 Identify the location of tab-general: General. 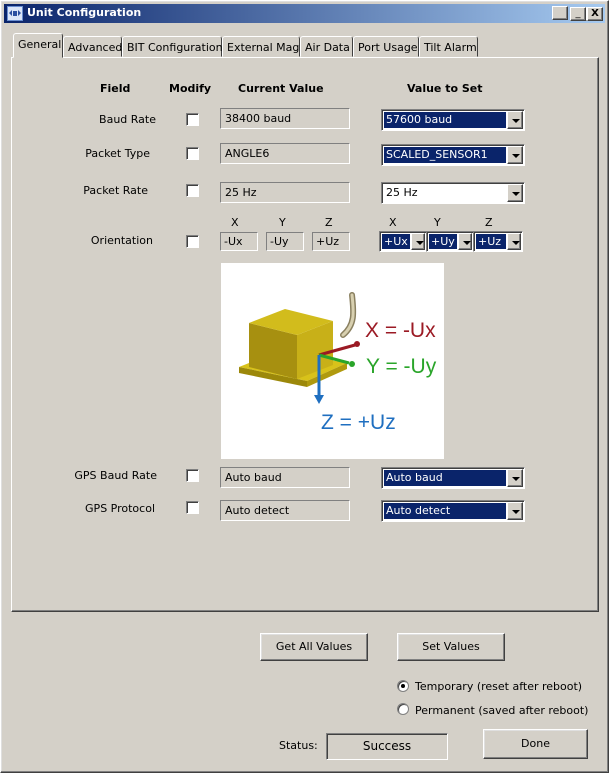
(38, 45).